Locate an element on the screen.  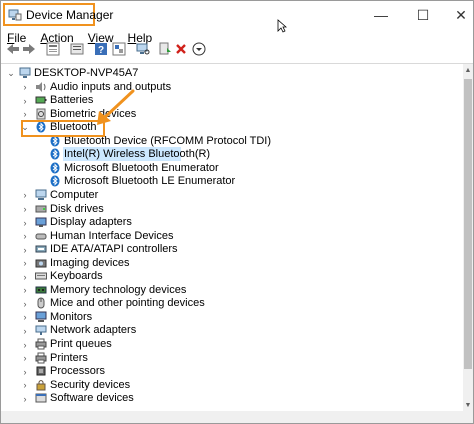
tree-root: ⌄ DESKTOP-NVP45A7 is located at coordinates (231, 73).